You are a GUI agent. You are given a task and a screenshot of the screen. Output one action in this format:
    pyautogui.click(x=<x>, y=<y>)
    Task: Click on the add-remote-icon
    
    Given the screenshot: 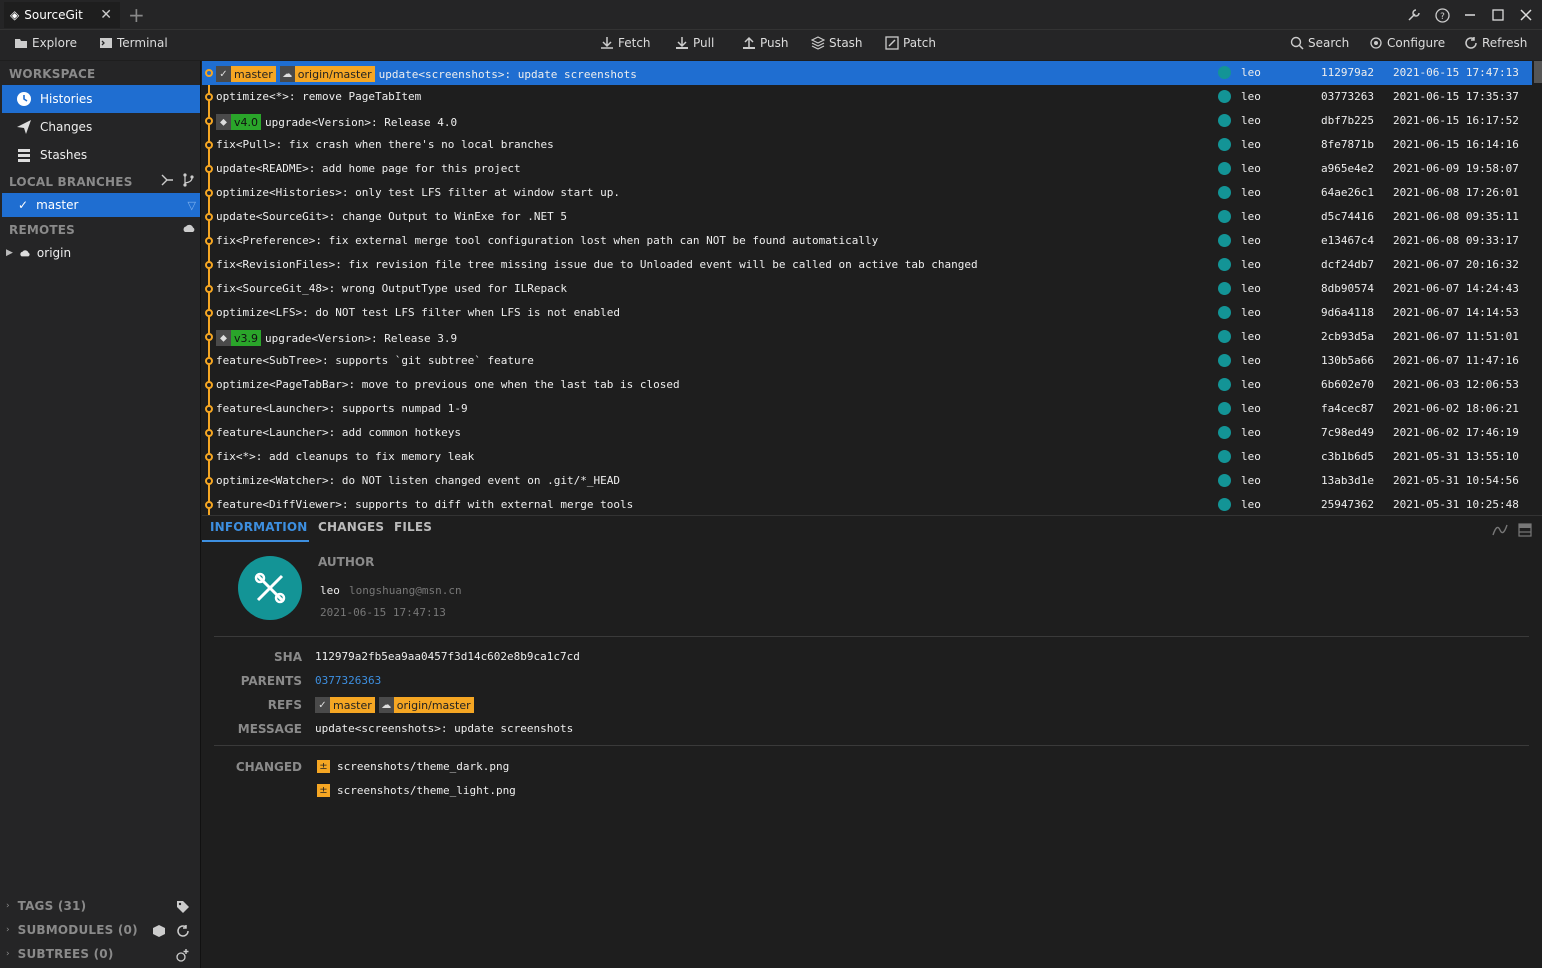 What is the action you would take?
    pyautogui.click(x=189, y=229)
    